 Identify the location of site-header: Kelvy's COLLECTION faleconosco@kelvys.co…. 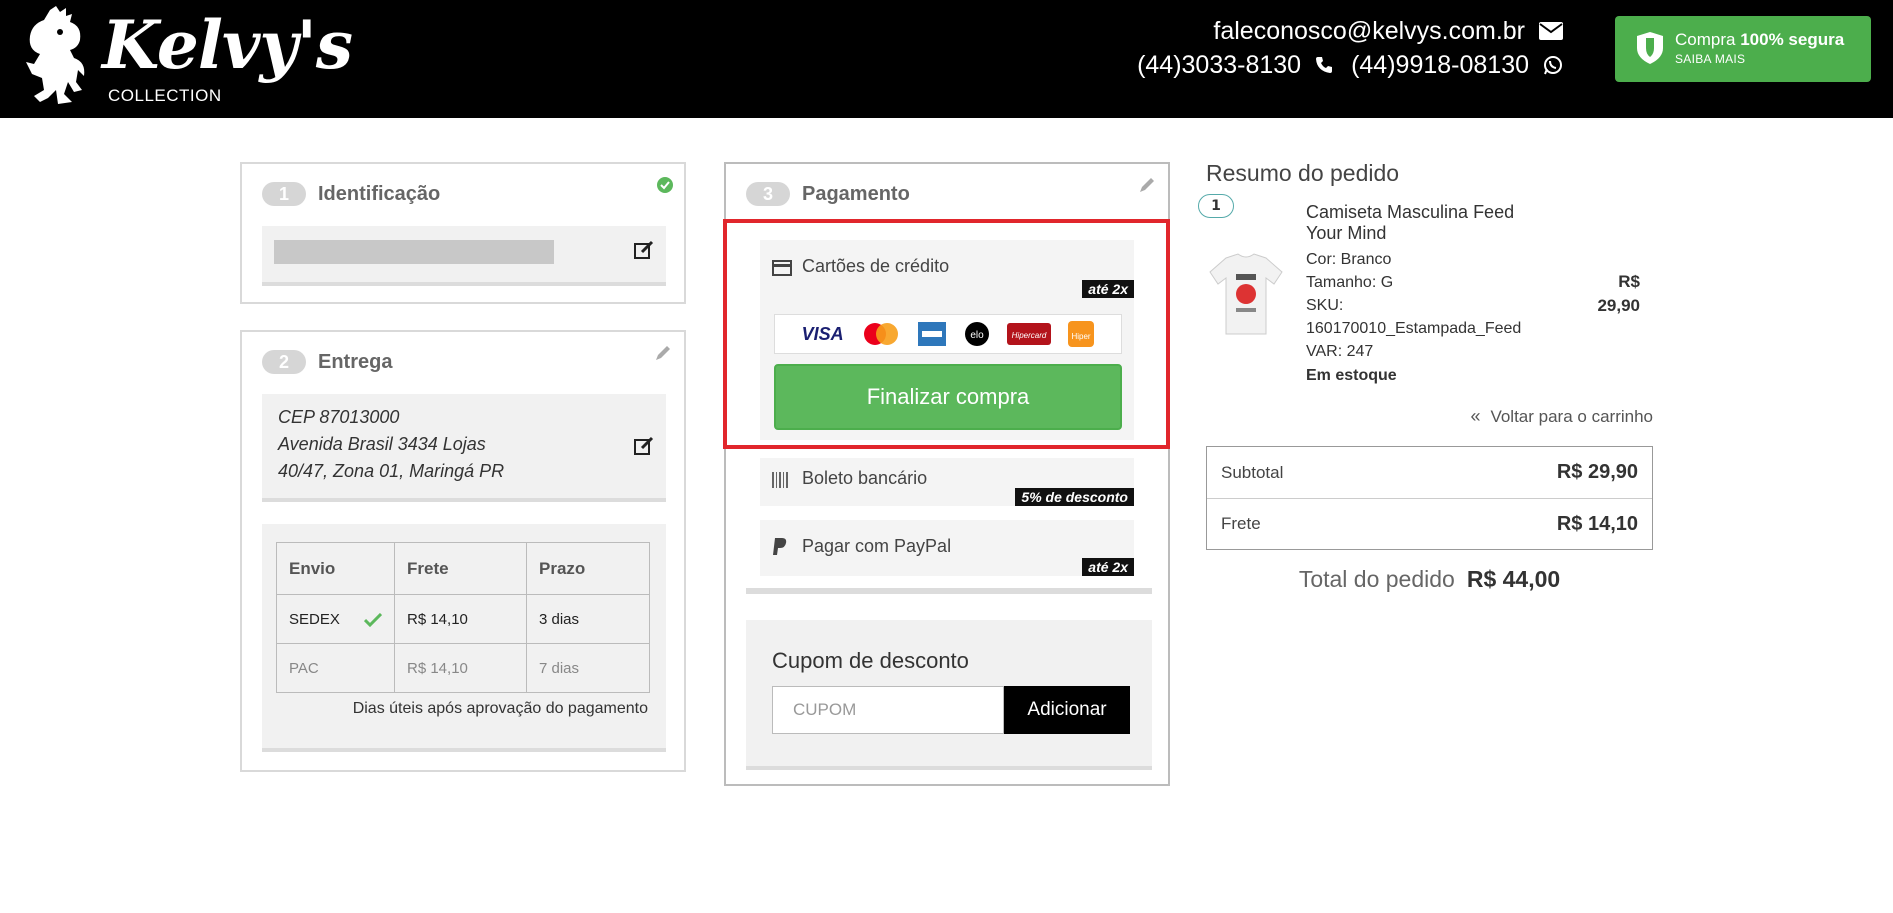
(946, 59).